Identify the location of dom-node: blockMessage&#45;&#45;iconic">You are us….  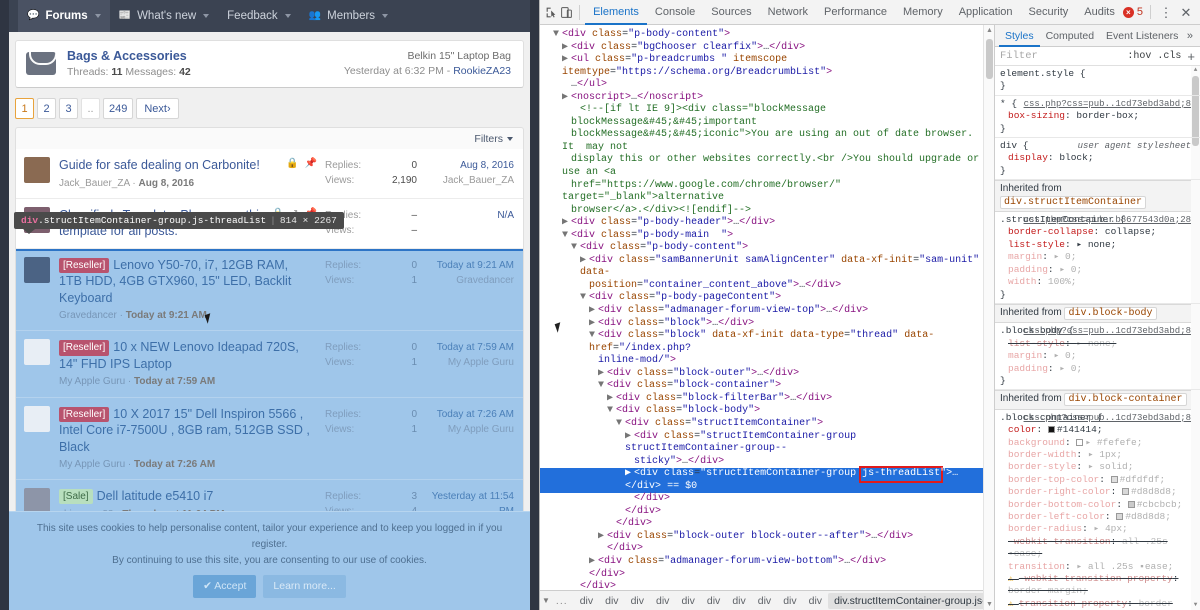
(767, 141).